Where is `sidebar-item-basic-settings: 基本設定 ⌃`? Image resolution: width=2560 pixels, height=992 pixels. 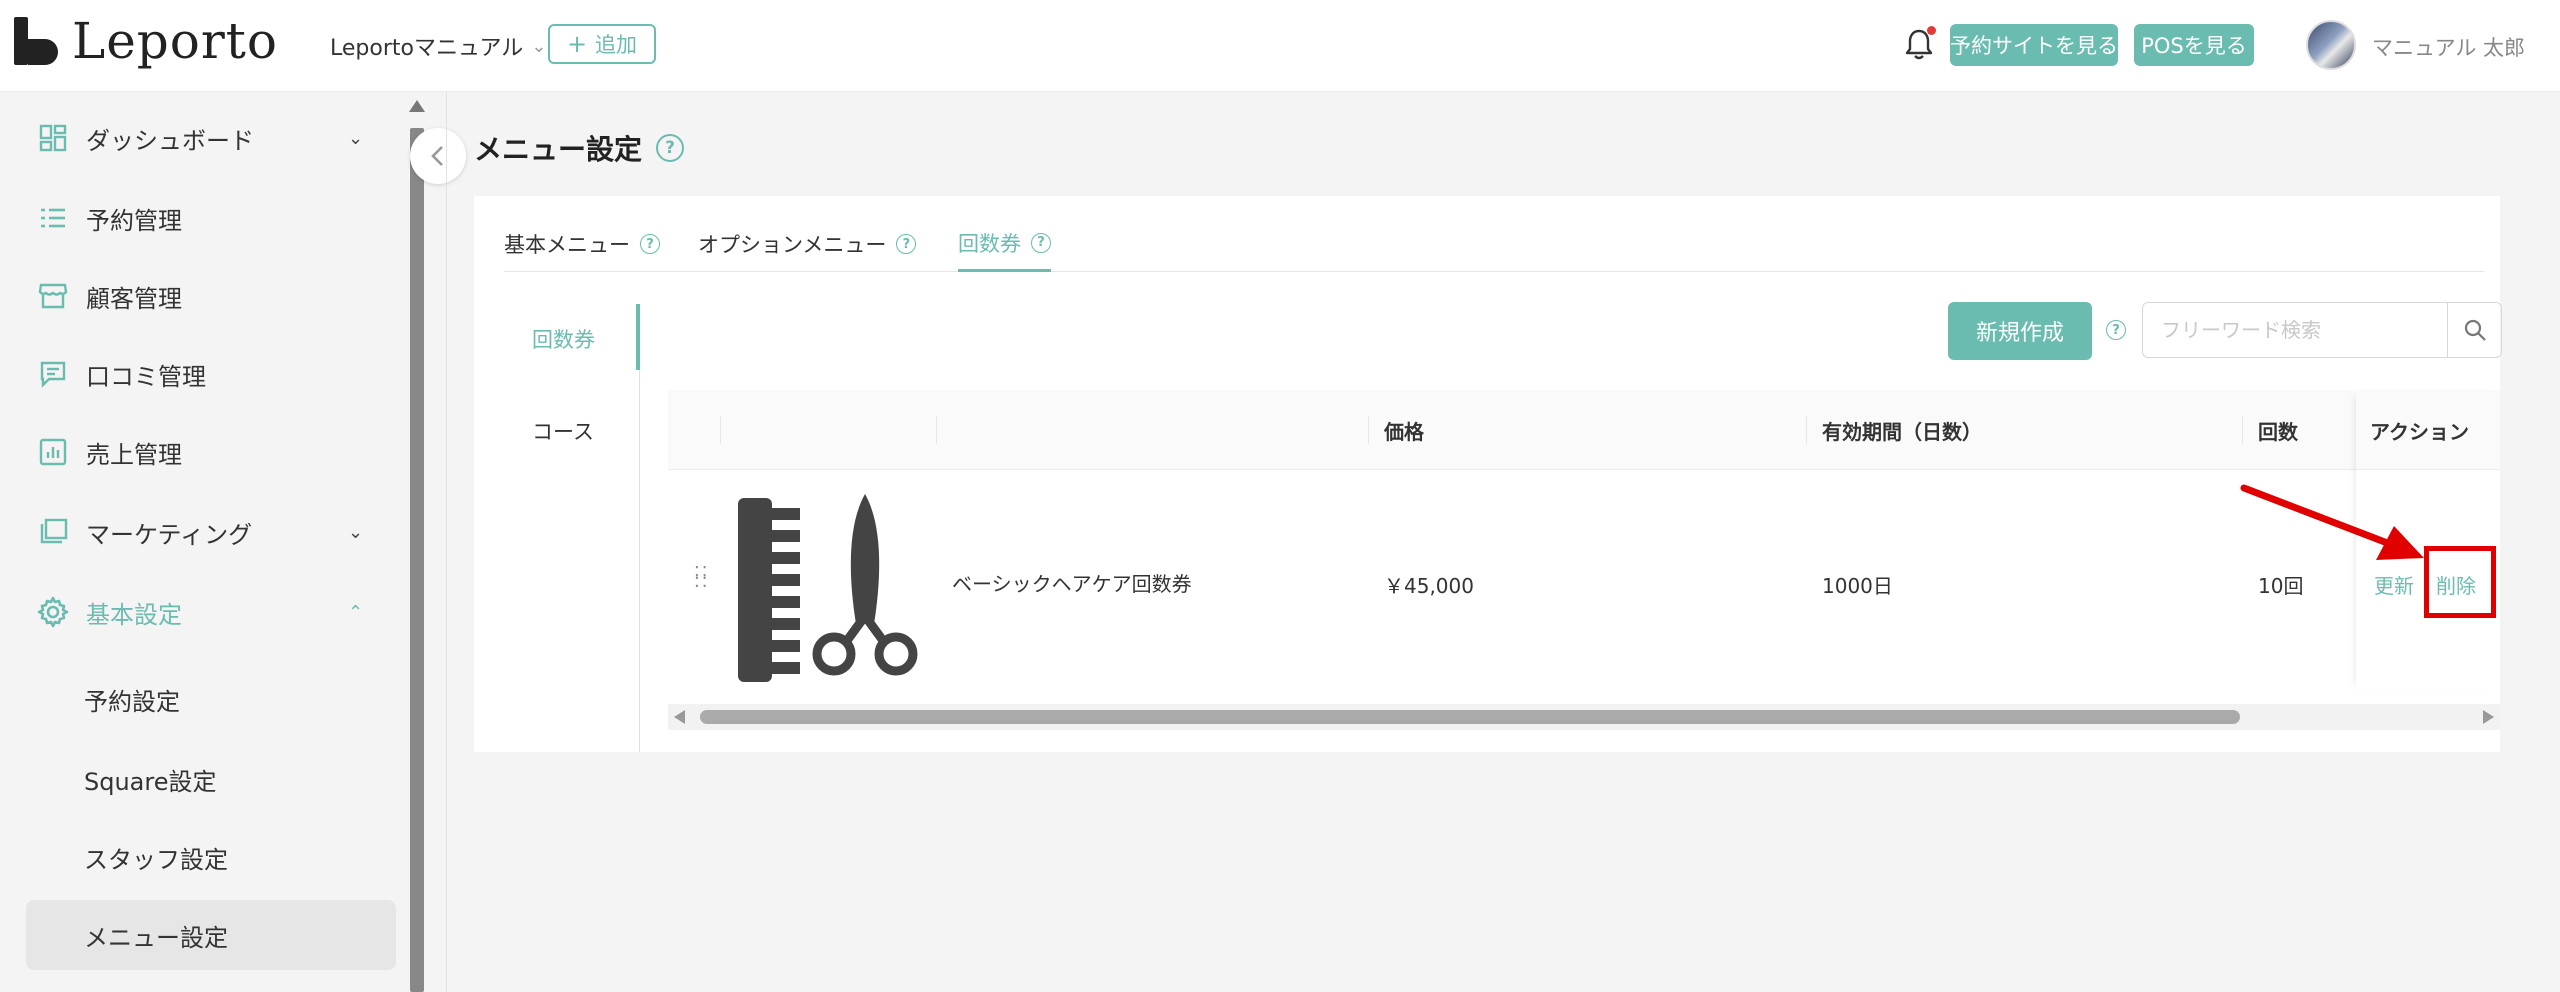
sidebar-item-basic-settings: 基本設定 ⌃ is located at coordinates (205, 612).